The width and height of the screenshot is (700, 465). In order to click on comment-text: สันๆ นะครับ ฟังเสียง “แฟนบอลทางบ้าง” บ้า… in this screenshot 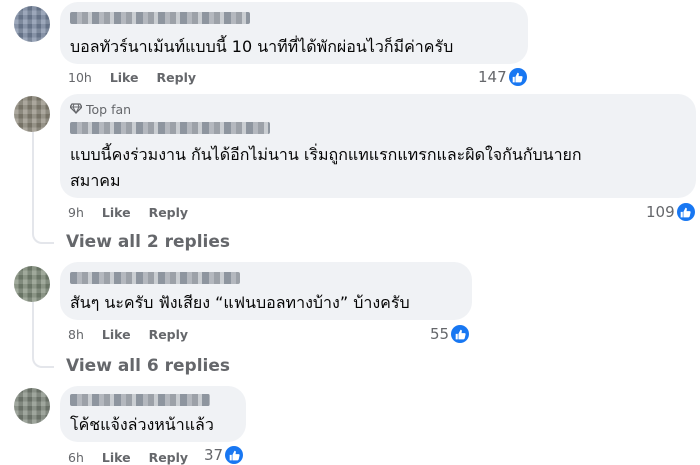, I will do `click(240, 302)`.